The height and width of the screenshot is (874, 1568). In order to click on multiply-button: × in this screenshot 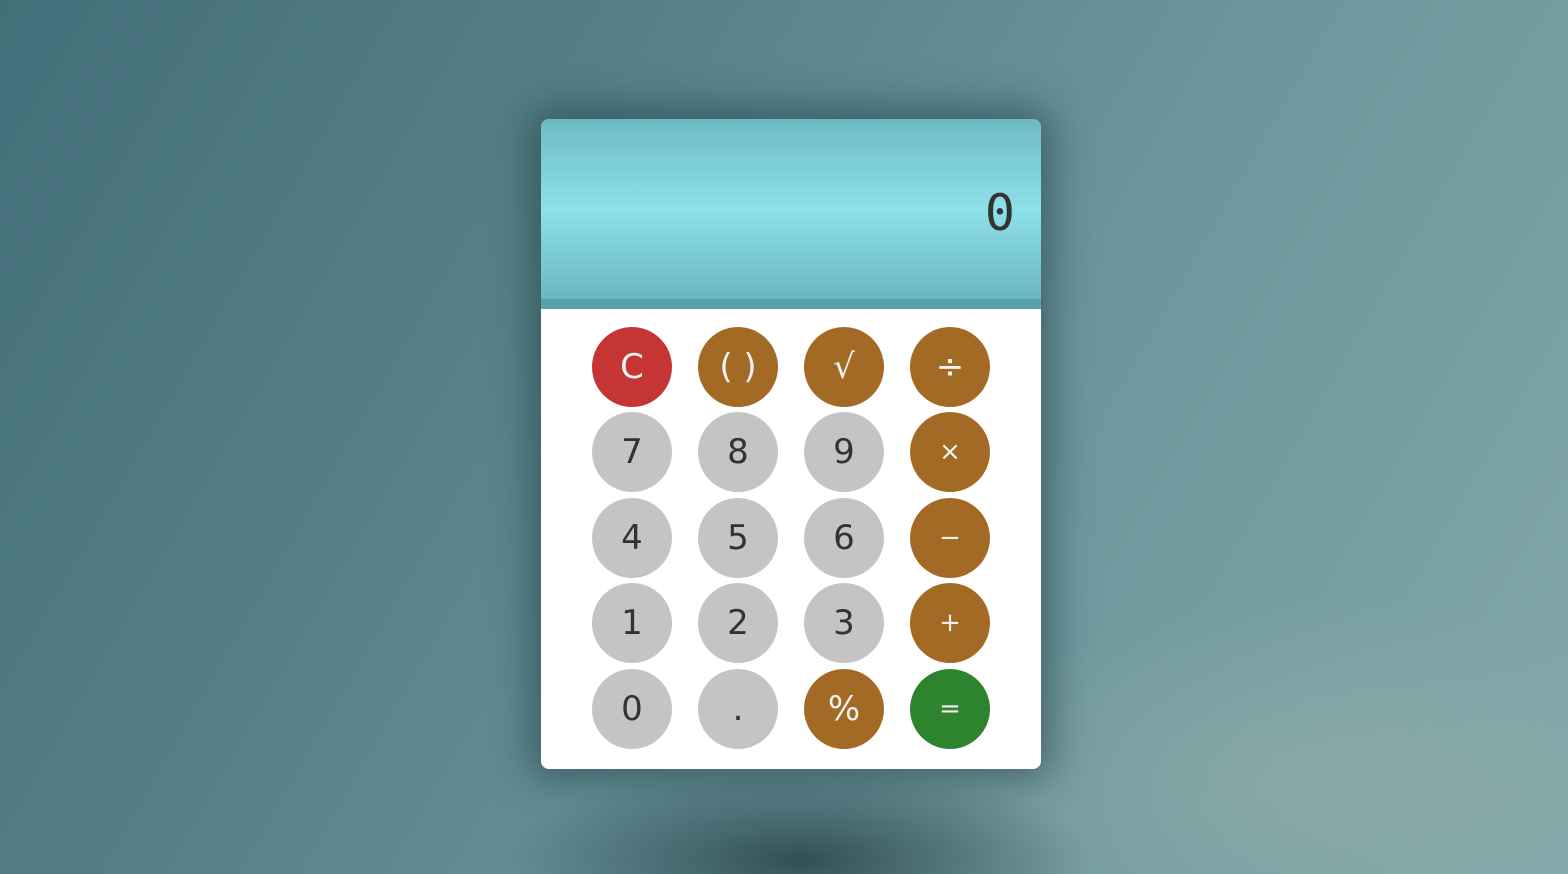, I will do `click(950, 452)`.